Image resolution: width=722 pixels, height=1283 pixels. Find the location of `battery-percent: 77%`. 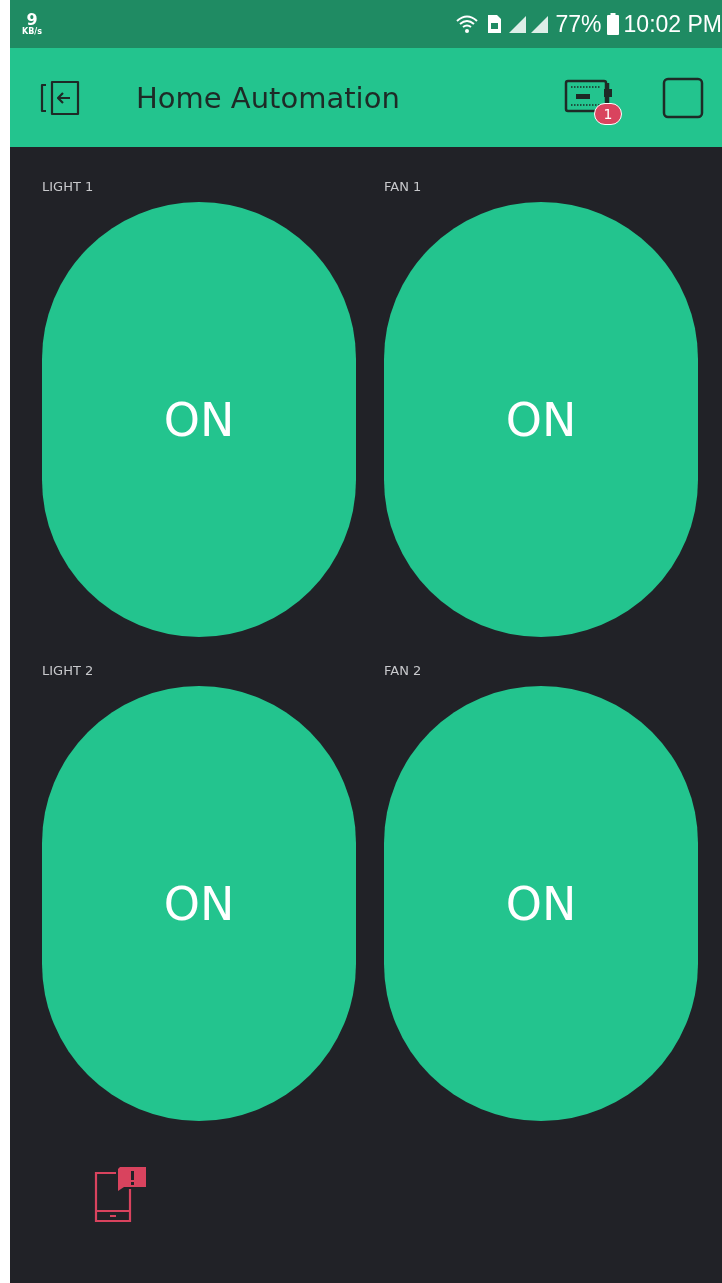

battery-percent: 77% is located at coordinates (578, 24).